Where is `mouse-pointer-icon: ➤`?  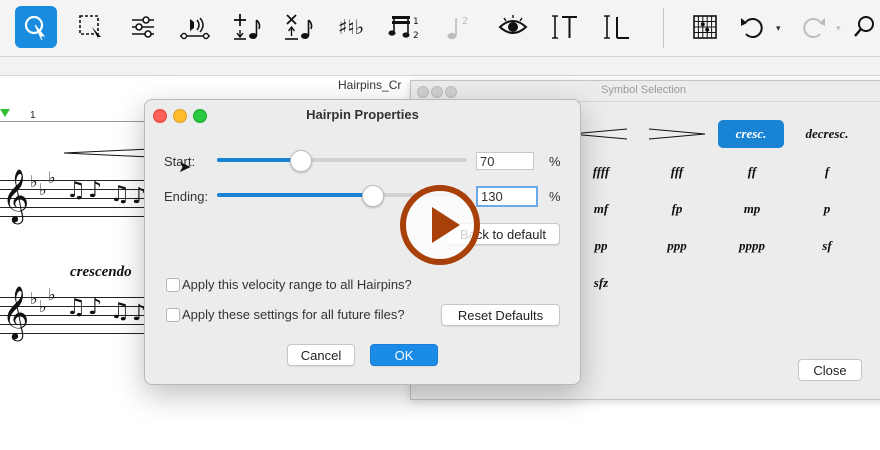
mouse-pointer-icon: ➤ is located at coordinates (185, 166).